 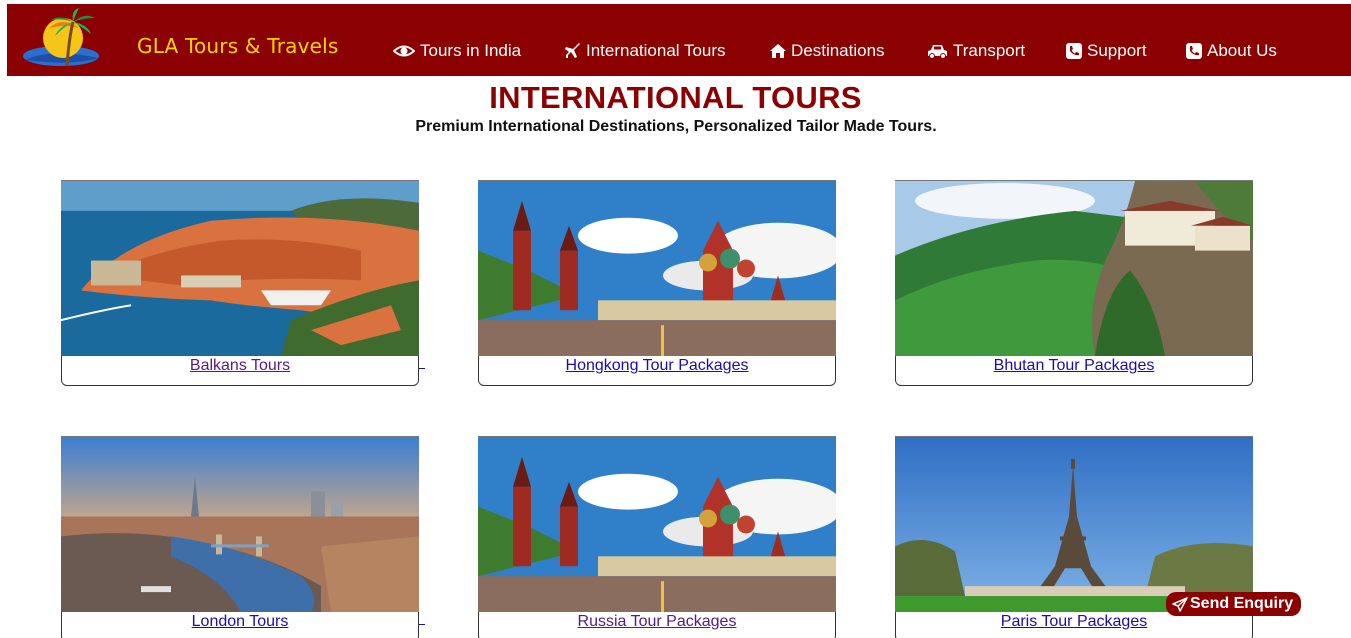 I want to click on nav-label: About Us, so click(x=1242, y=50).